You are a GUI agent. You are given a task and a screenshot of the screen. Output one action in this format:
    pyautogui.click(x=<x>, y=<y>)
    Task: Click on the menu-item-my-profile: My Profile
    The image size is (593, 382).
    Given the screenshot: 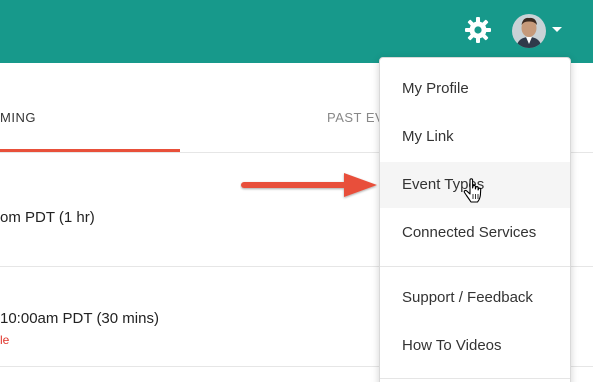 What is the action you would take?
    pyautogui.click(x=475, y=89)
    